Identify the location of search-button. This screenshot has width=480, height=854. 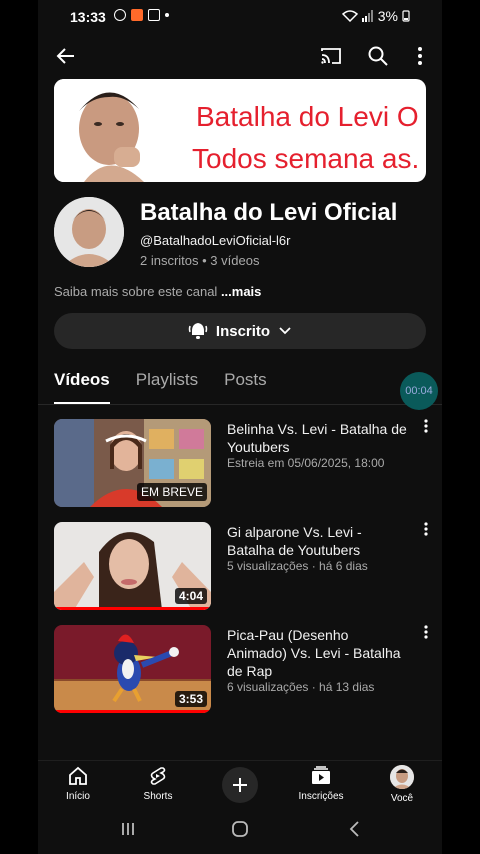
(378, 56).